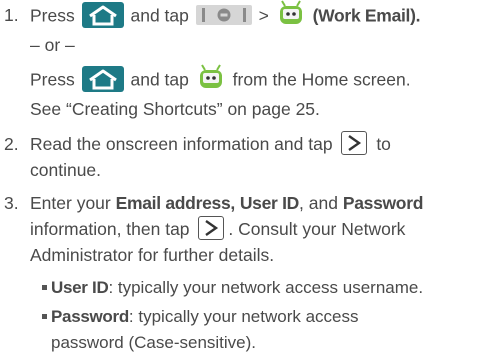  Describe the element at coordinates (258, 79) in the screenshot. I see `step-1-line-3: Press and tap from the Home screen.` at that location.